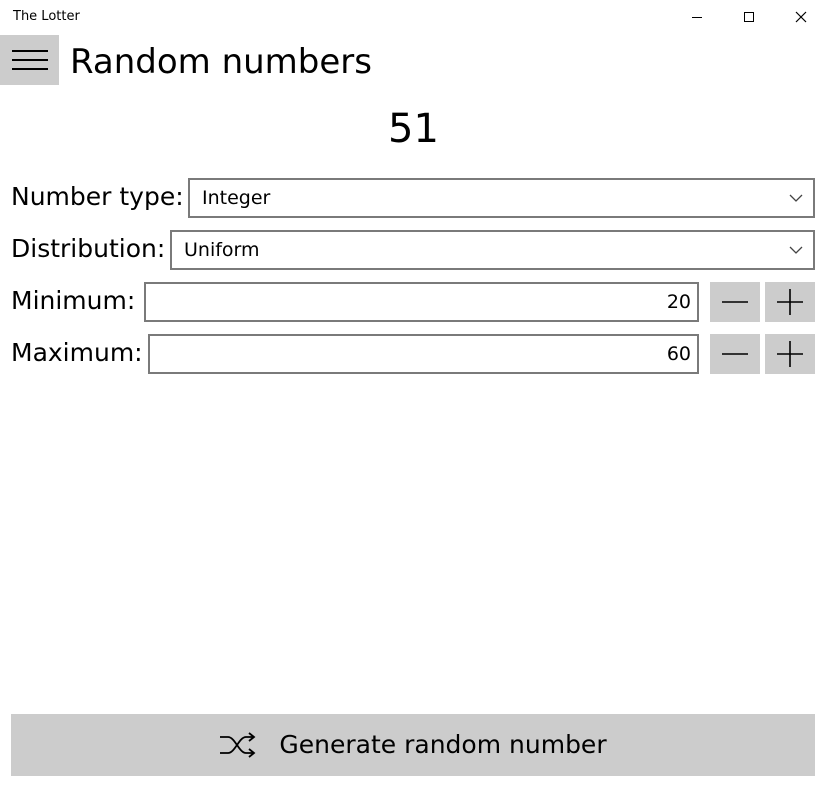 The image size is (827, 787). I want to click on maximum-decrement-button, so click(735, 354).